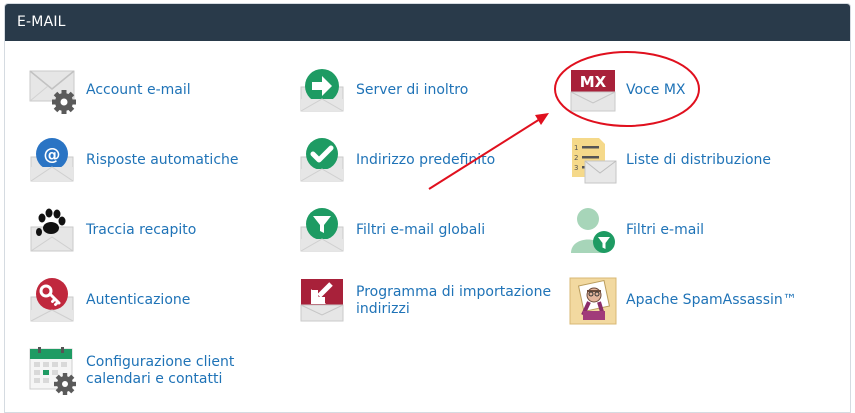 The image size is (855, 413). What do you see at coordinates (711, 300) in the screenshot?
I see `spamassassin-label: Apache SpamAssassin™` at bounding box center [711, 300].